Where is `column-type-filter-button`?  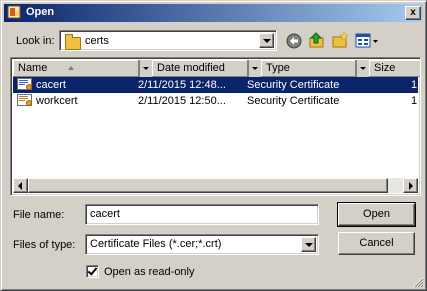 column-type-filter-button is located at coordinates (362, 68).